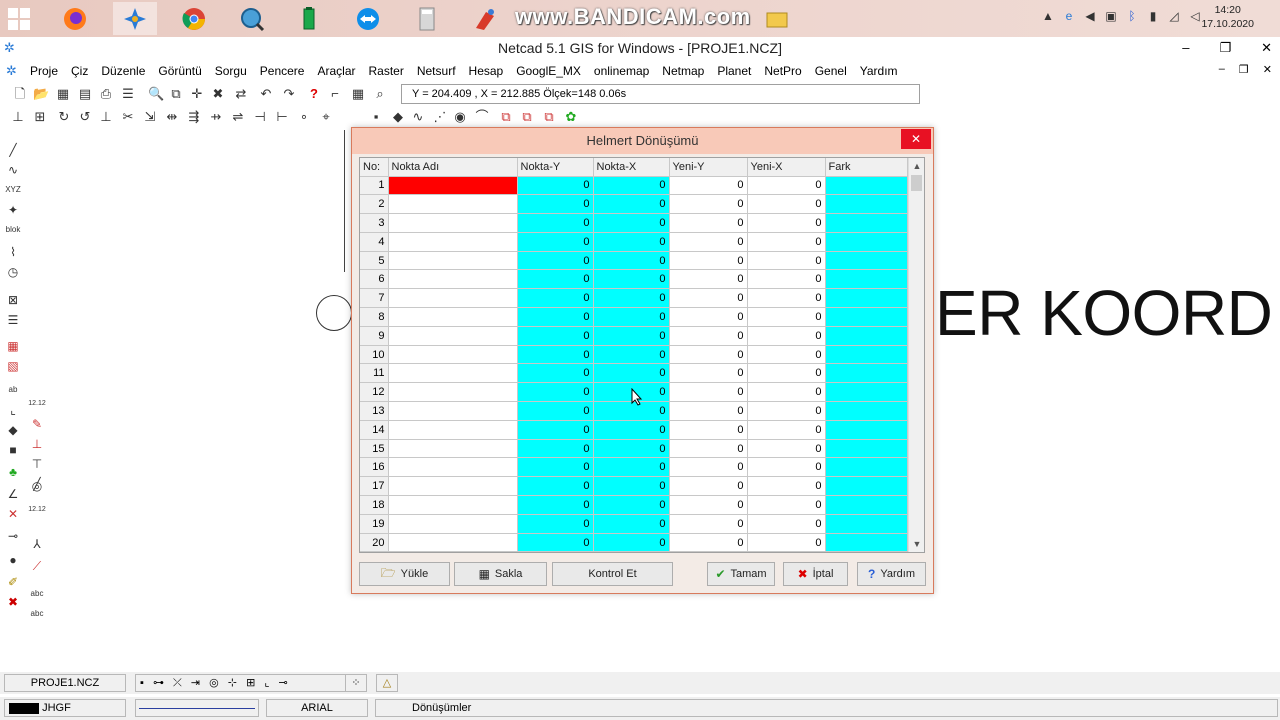  Describe the element at coordinates (1111, 16) in the screenshot. I see `display-icon: ▣` at that location.